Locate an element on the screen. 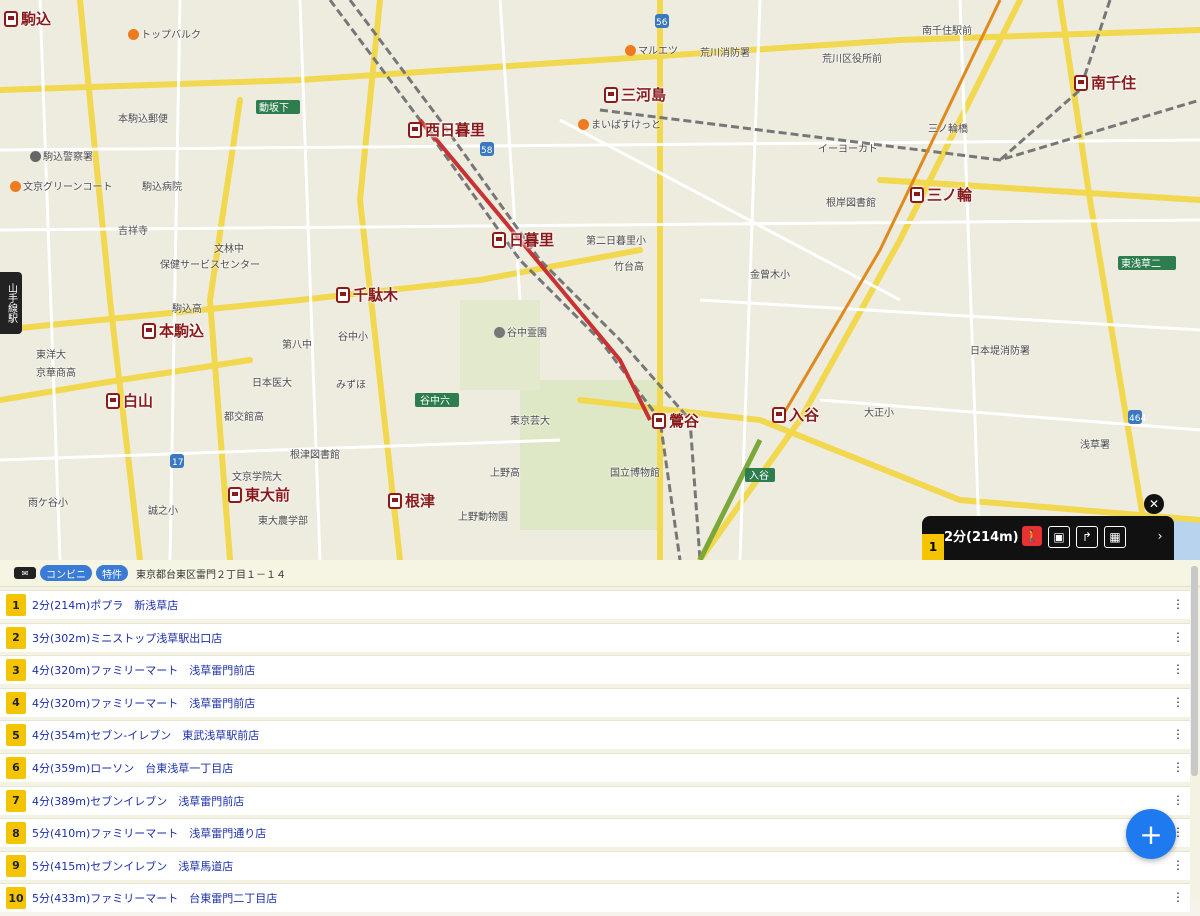  add-button: + is located at coordinates (1151, 834).